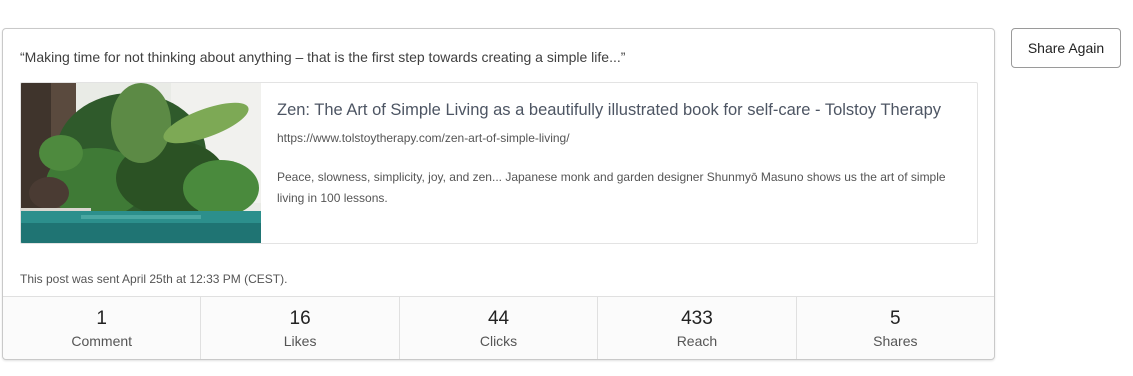 The image size is (1133, 376). Describe the element at coordinates (697, 341) in the screenshot. I see `stat-label: Reach` at that location.